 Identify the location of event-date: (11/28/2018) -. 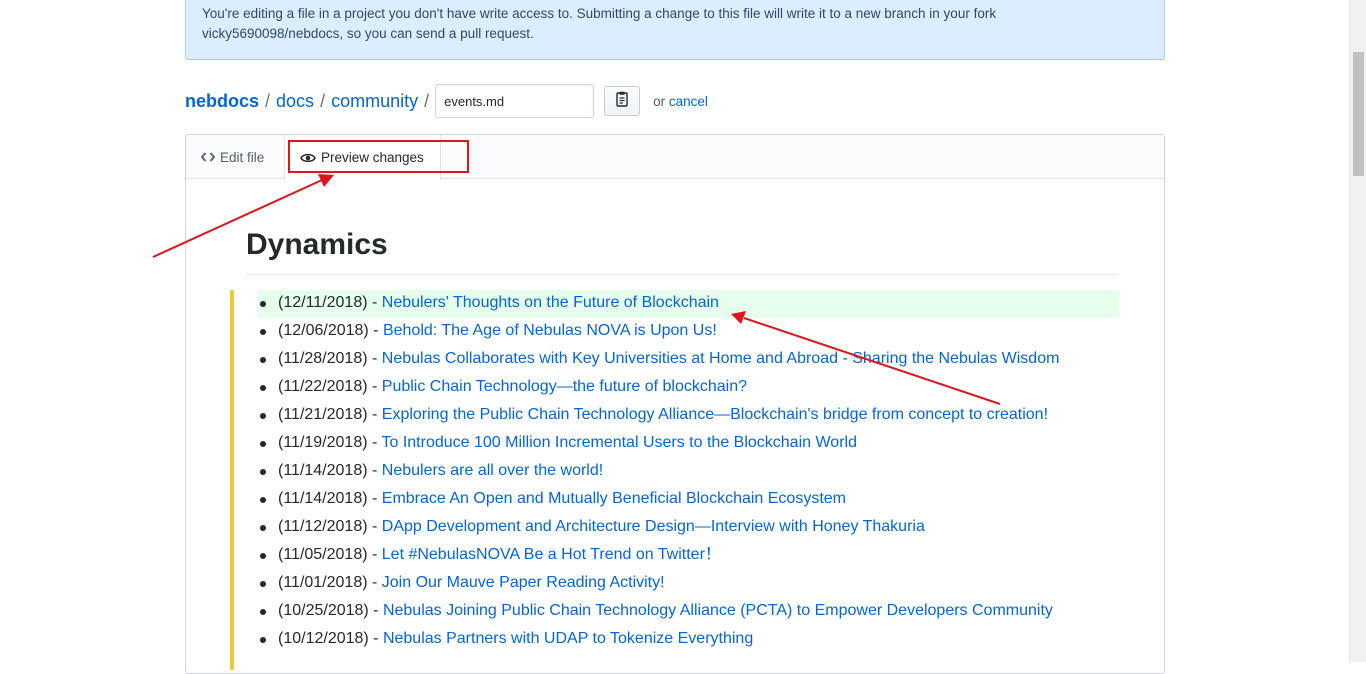
(330, 358).